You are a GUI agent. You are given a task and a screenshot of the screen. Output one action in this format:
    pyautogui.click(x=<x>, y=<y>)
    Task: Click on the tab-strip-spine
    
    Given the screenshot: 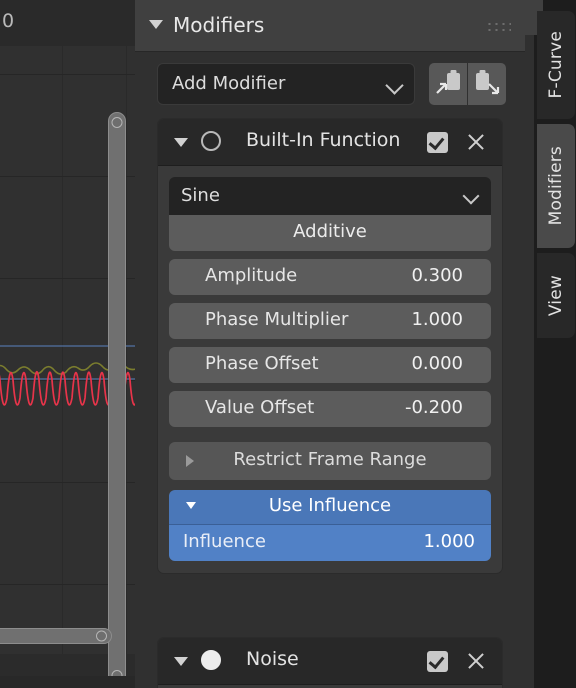 What is the action you would take?
    pyautogui.click(x=529, y=344)
    